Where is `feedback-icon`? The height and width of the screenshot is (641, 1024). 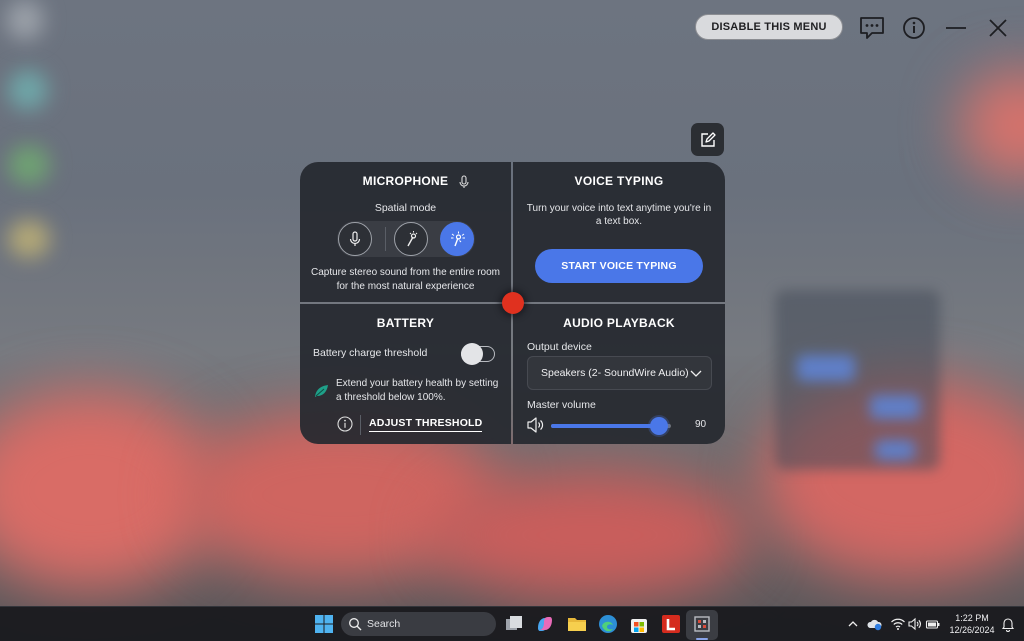
feedback-icon is located at coordinates (872, 28).